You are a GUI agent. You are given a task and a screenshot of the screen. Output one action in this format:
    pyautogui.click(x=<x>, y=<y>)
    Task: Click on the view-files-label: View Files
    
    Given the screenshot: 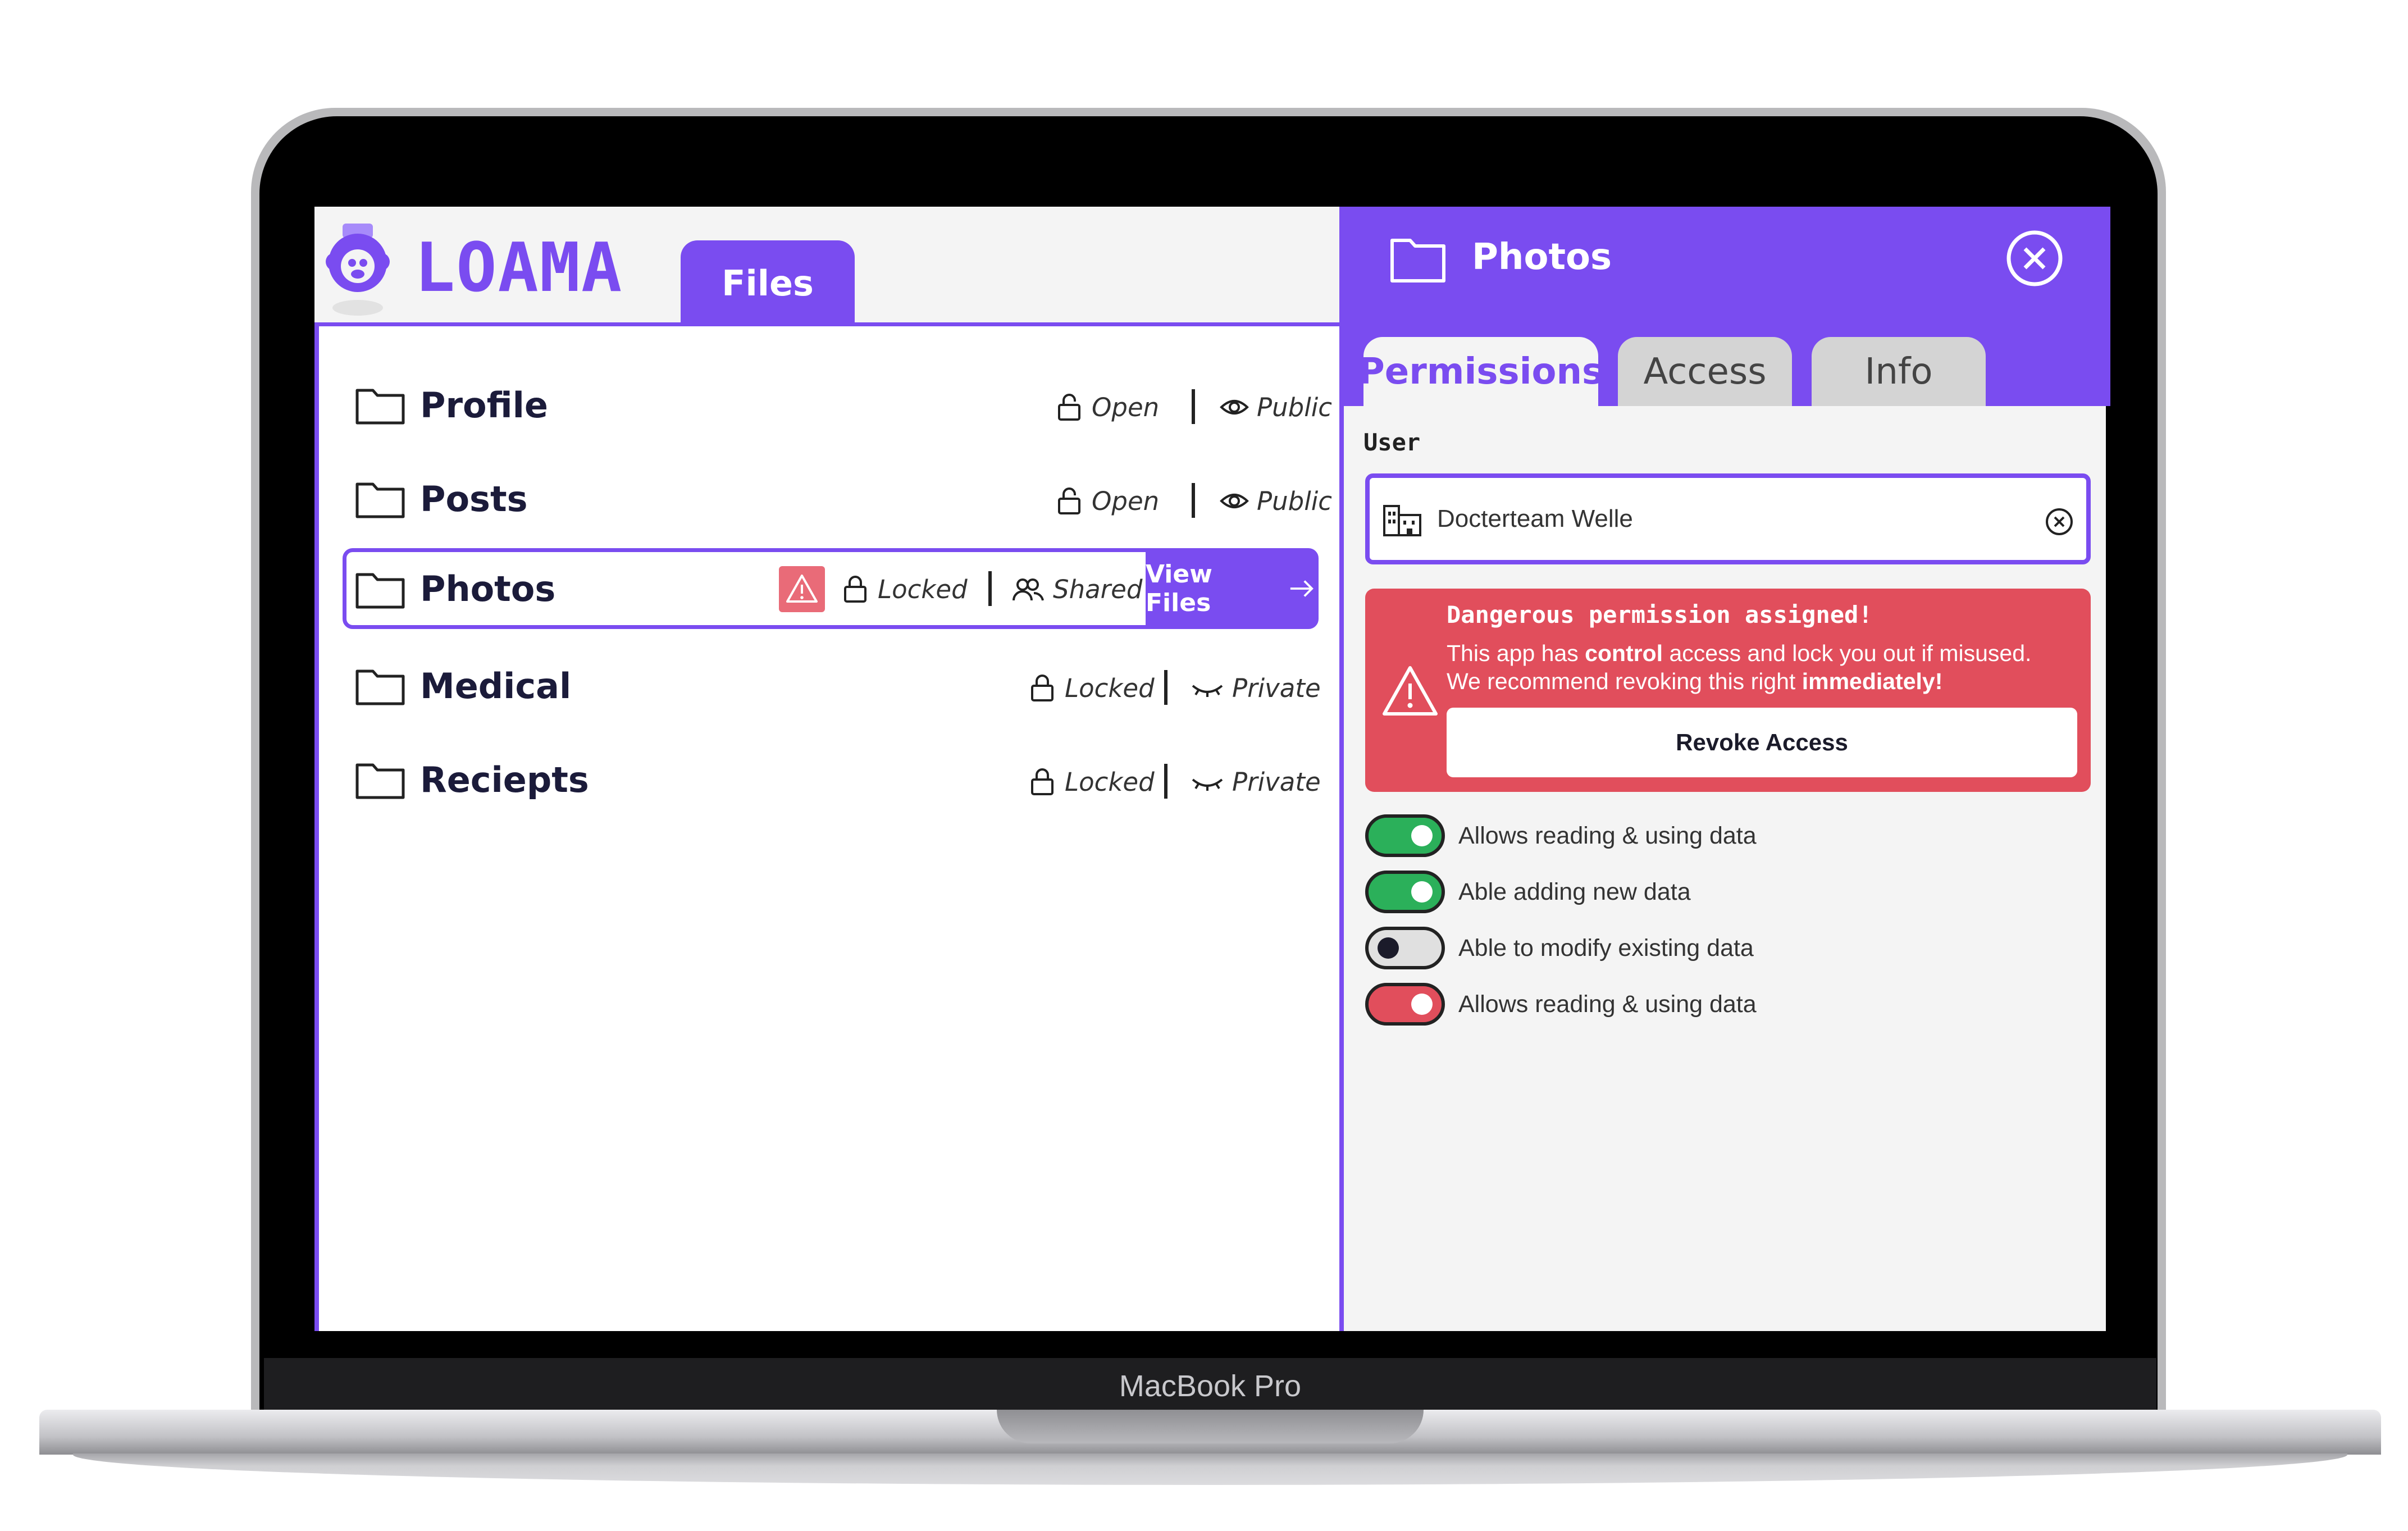 What is the action you would take?
    pyautogui.click(x=1179, y=588)
    